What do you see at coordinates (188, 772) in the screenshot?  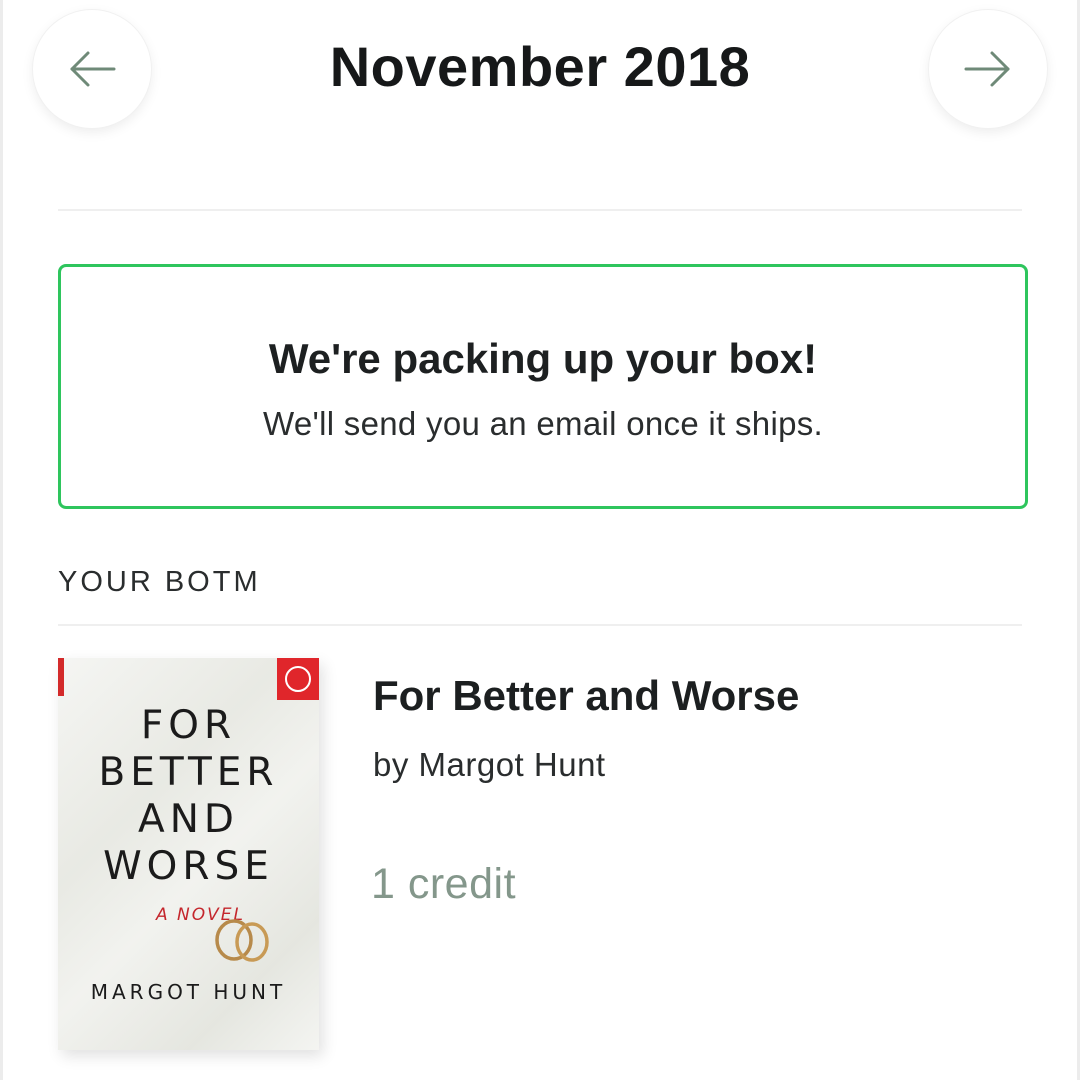 I see `cover-title-line: BETTER` at bounding box center [188, 772].